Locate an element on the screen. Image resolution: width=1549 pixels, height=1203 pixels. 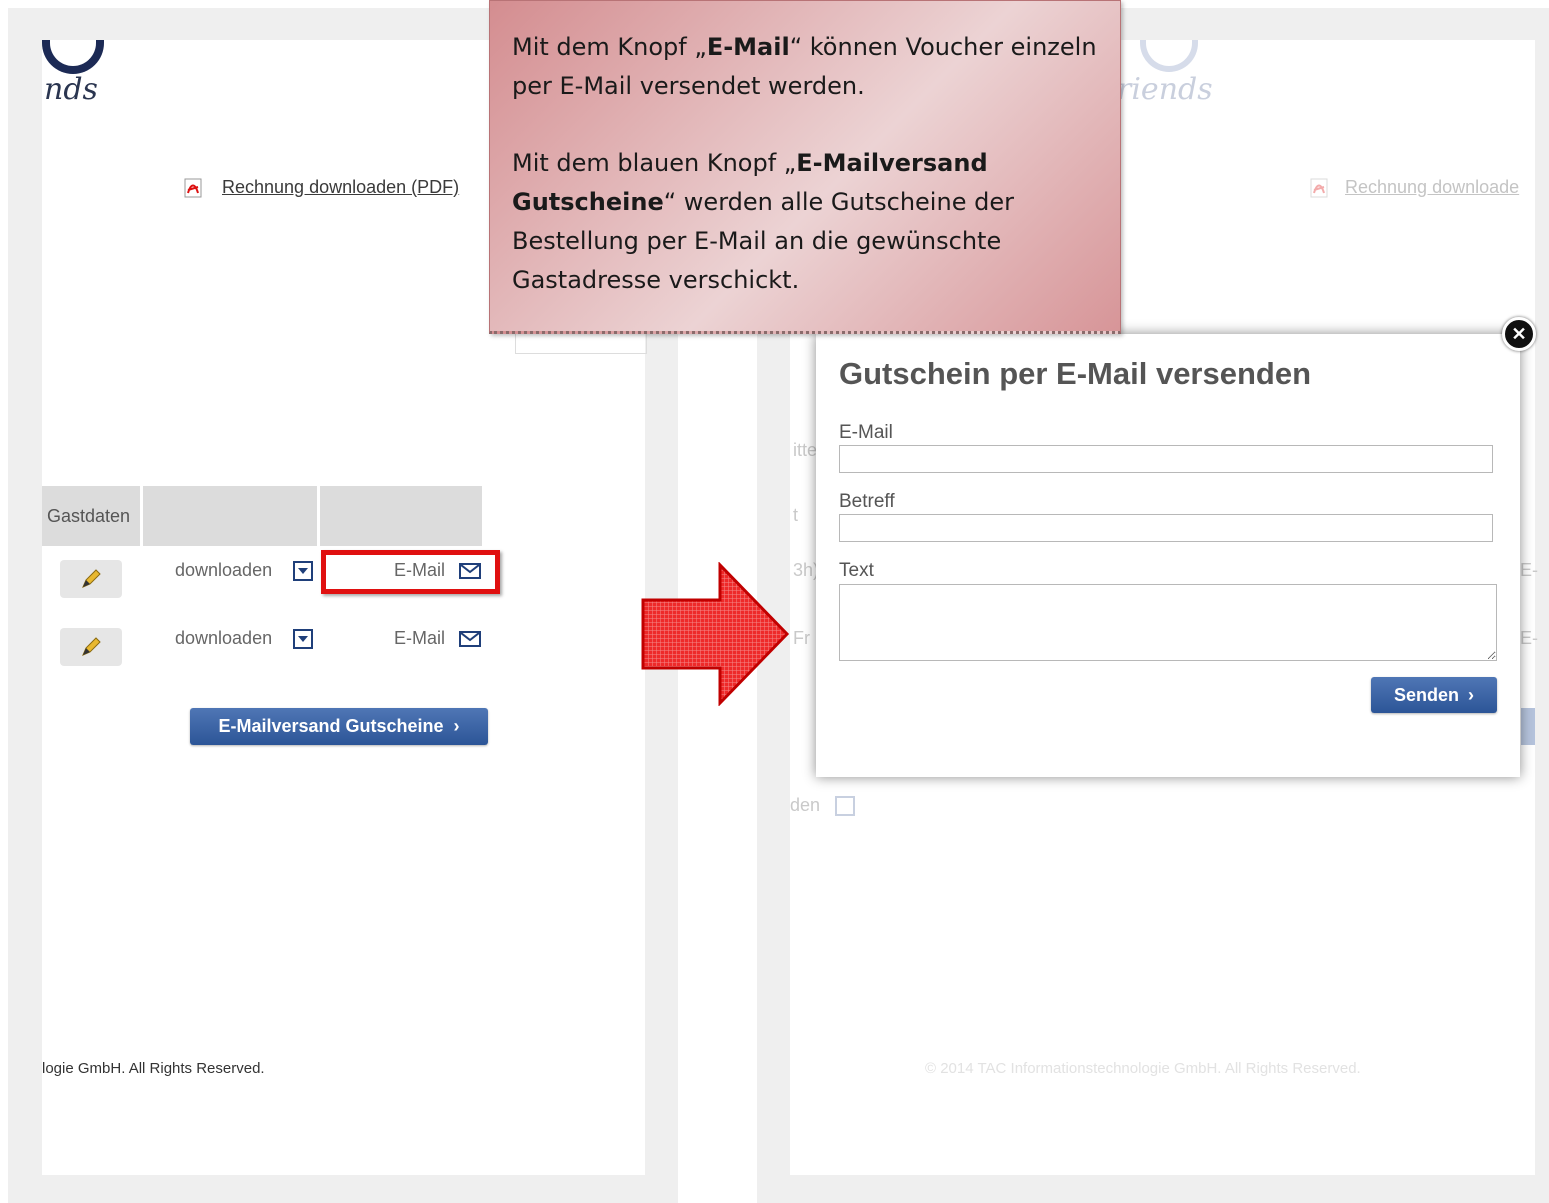
bulk-email-label: E-Mailversand Gutscheine is located at coordinates (331, 726).